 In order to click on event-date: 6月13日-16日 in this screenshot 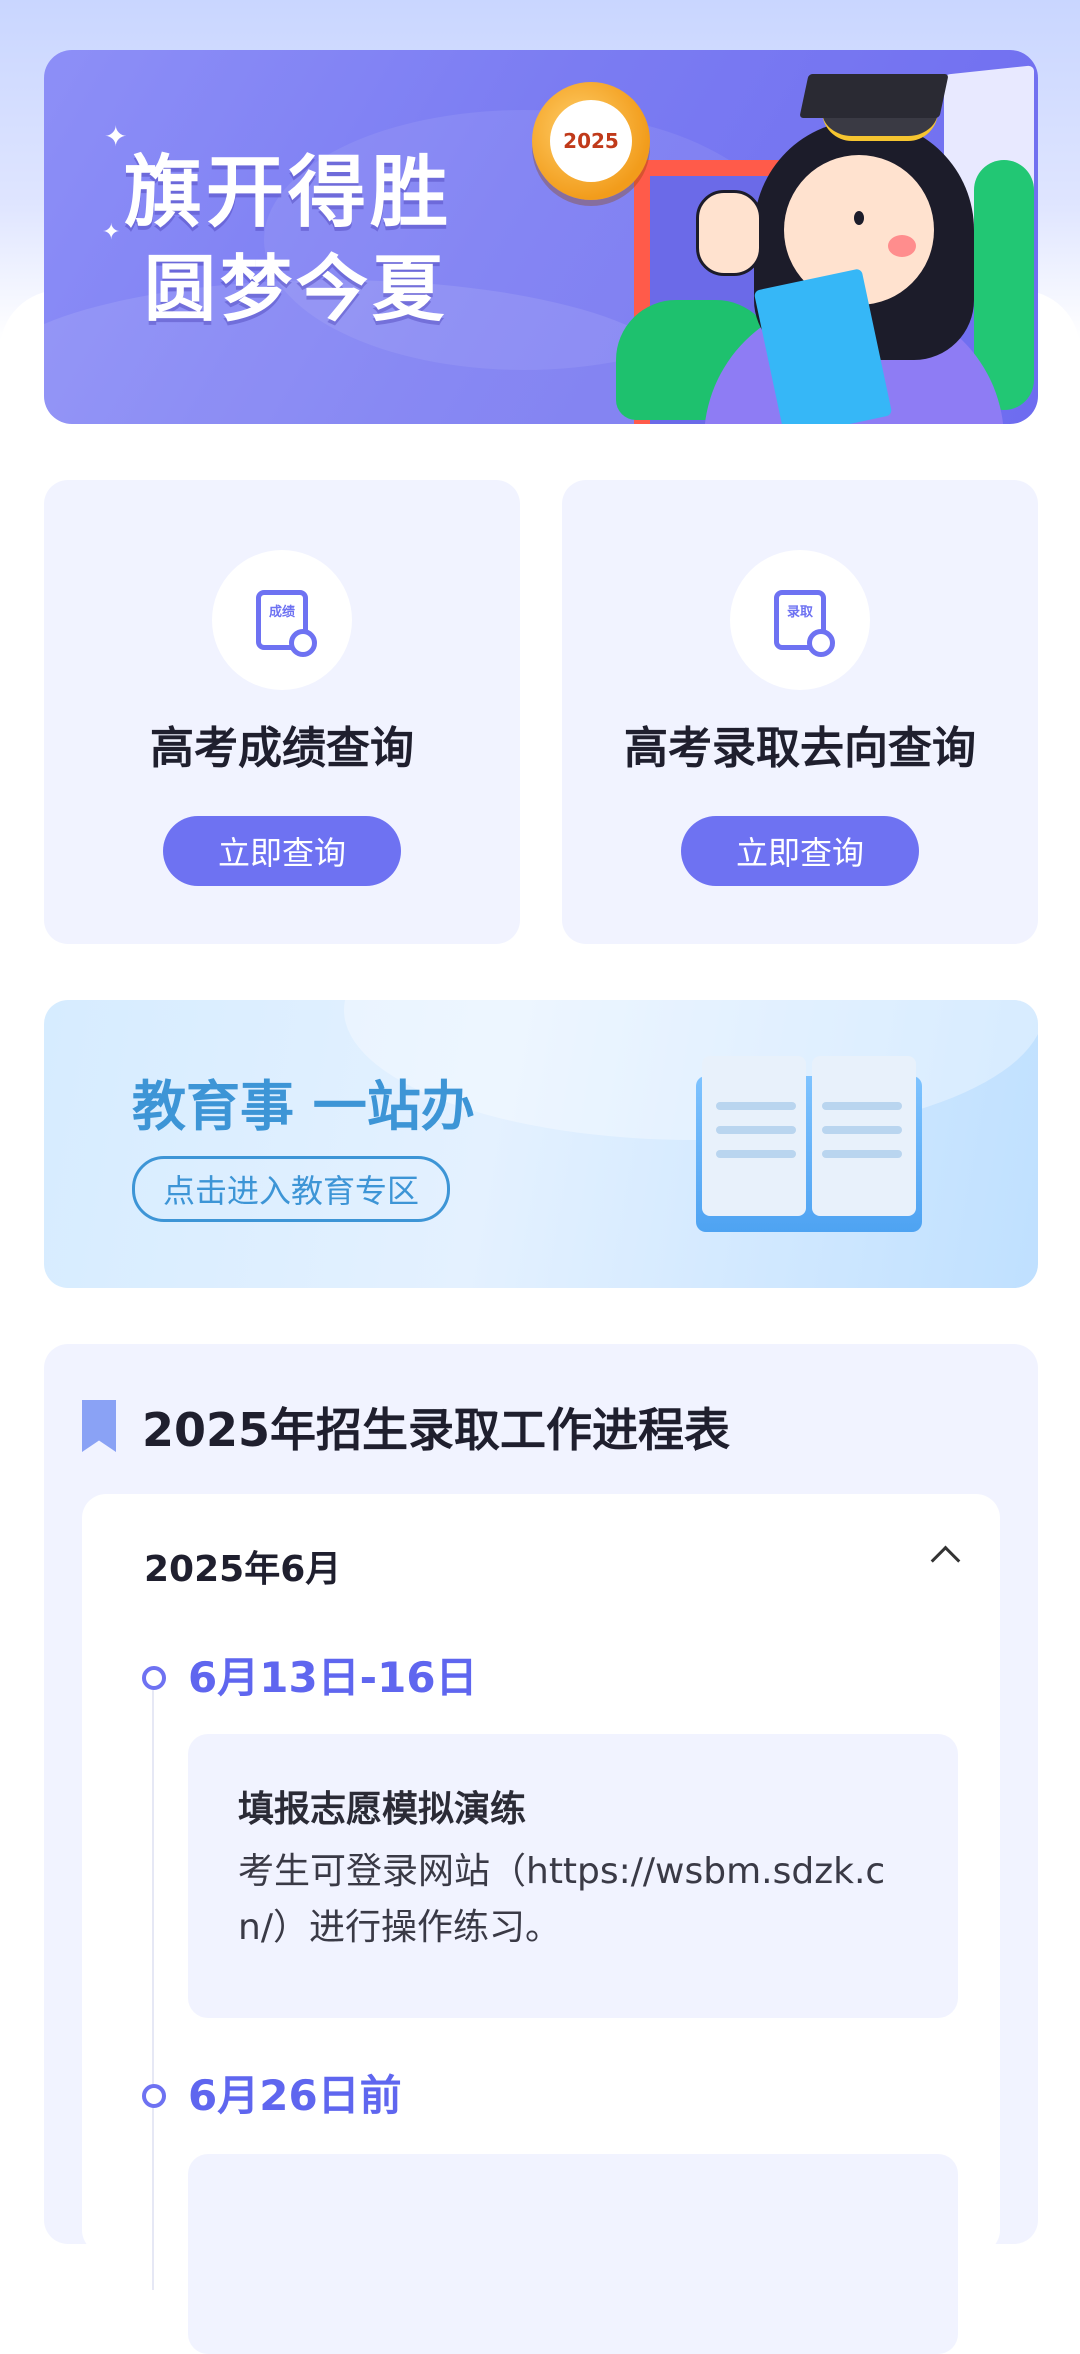, I will do `click(333, 1677)`.